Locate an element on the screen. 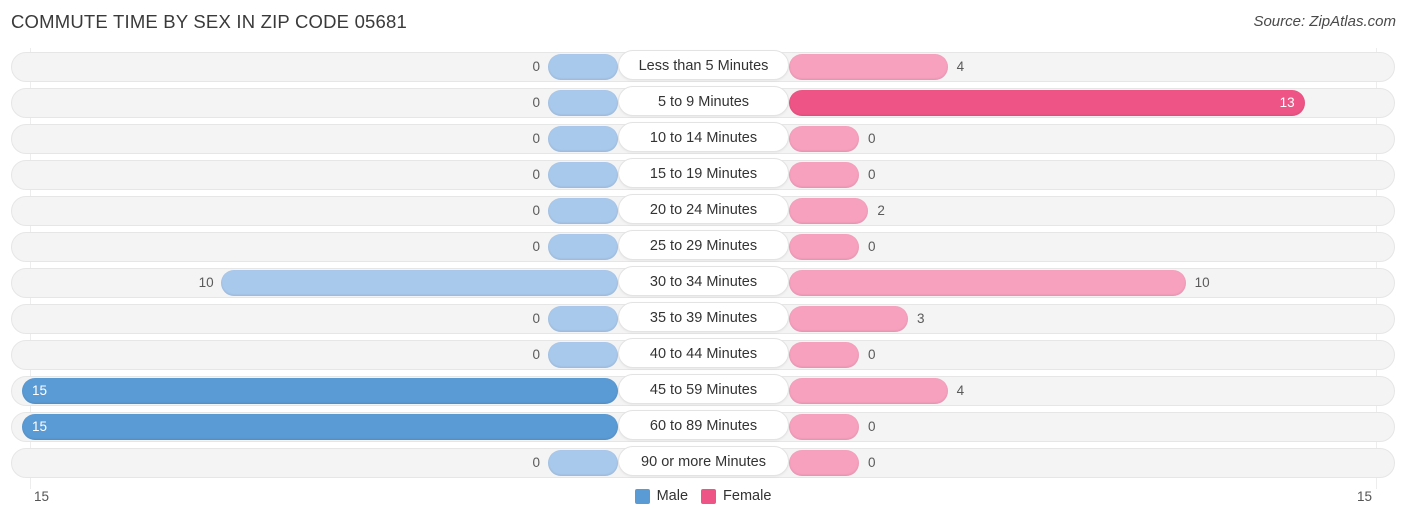 The width and height of the screenshot is (1406, 523). chart-row: 0 3 35 to 39 Minutes is located at coordinates (703, 320).